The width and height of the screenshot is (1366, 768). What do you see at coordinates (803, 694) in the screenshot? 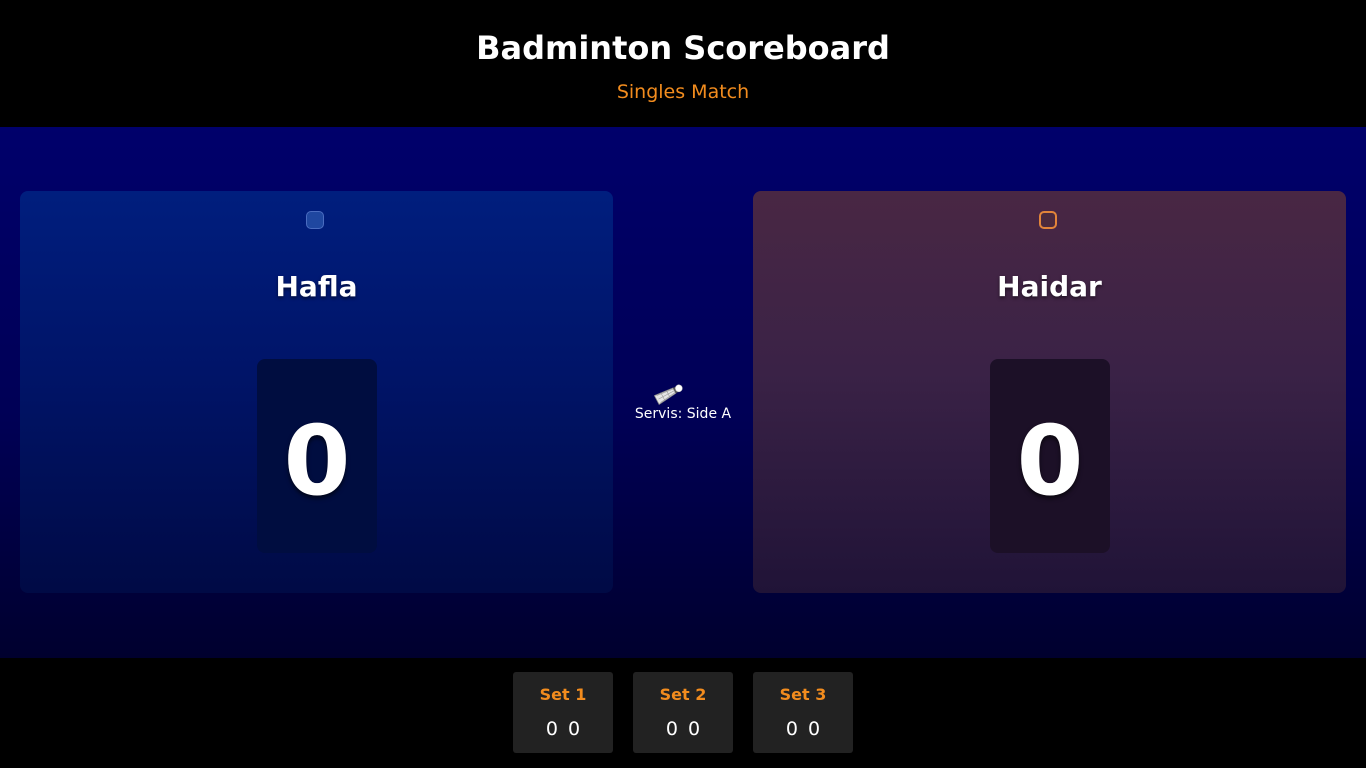
I see `set-label: Set 3` at bounding box center [803, 694].